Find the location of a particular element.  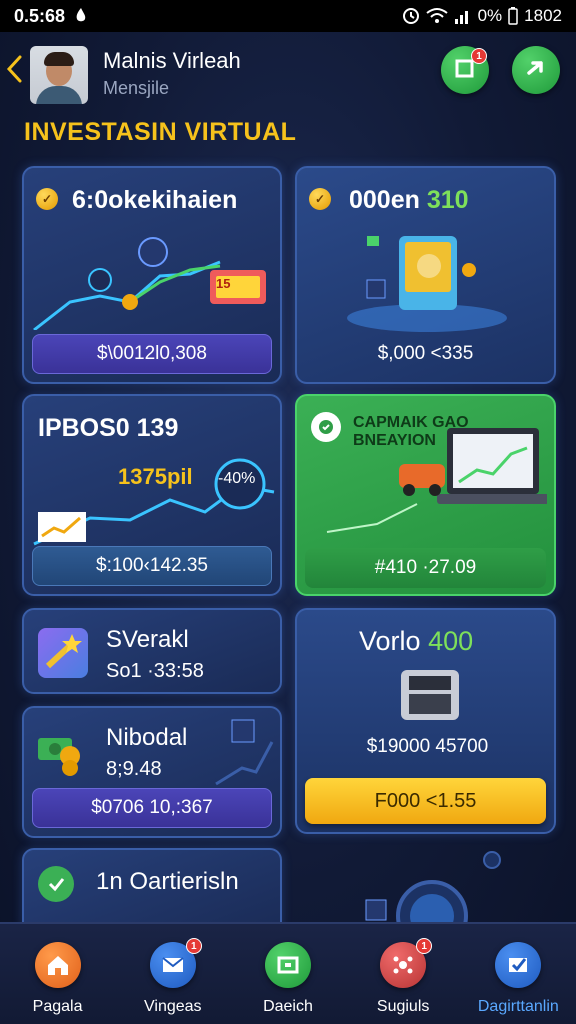

nav-label: Daeich is located at coordinates (288, 1006).